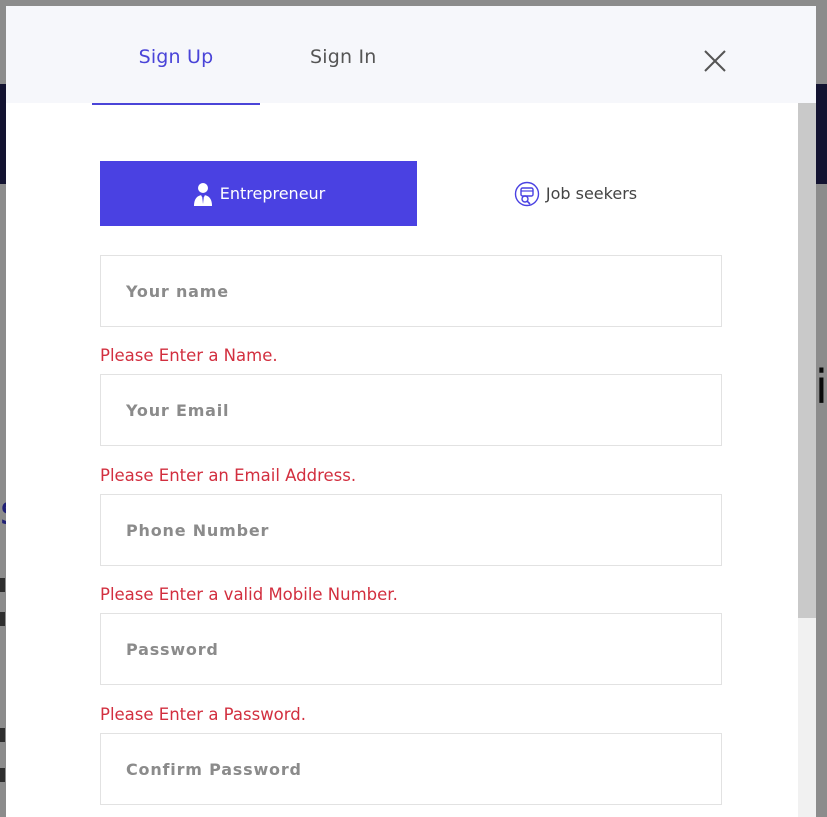 Image resolution: width=827 pixels, height=817 pixels. I want to click on active-tab-indicator, so click(176, 104).